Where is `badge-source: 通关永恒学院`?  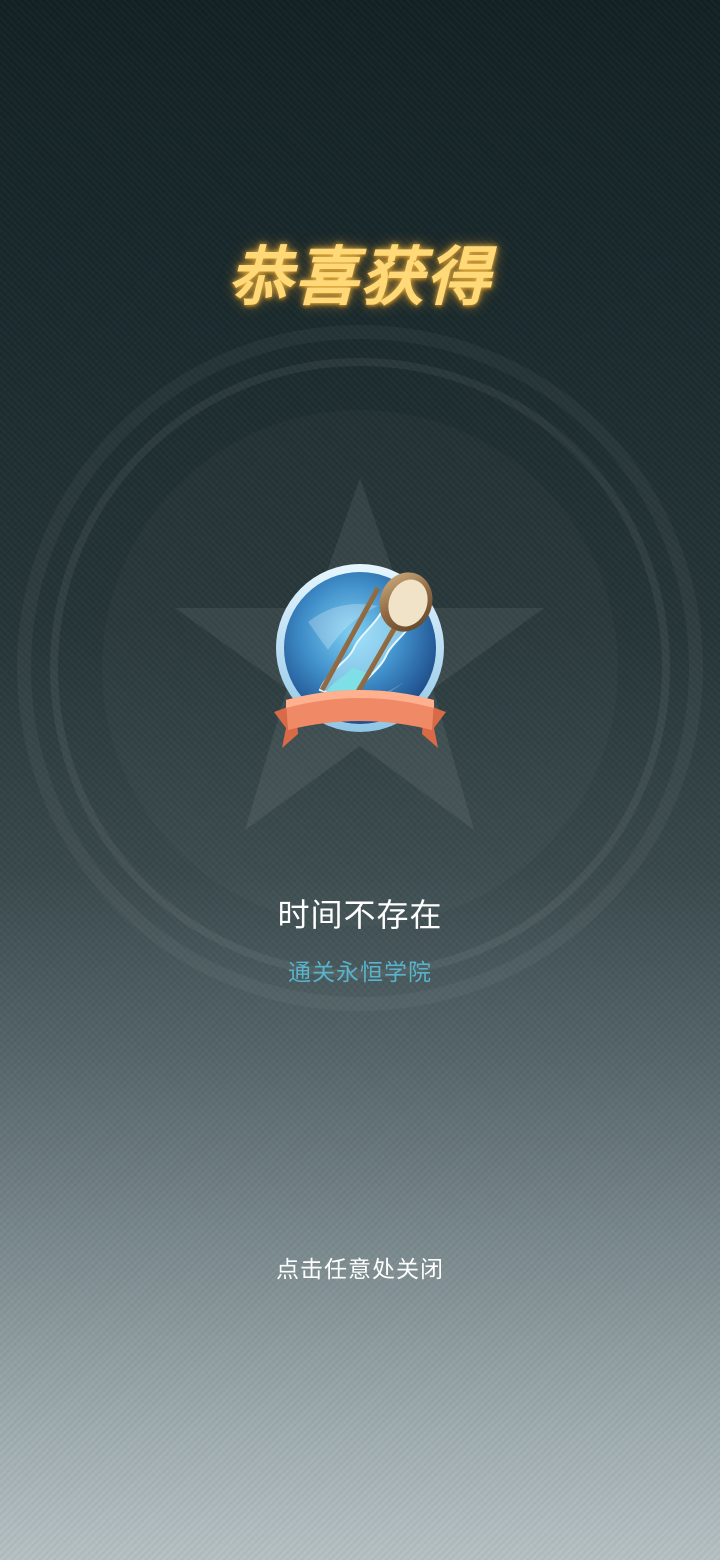
badge-source: 通关永恒学院 is located at coordinates (360, 973).